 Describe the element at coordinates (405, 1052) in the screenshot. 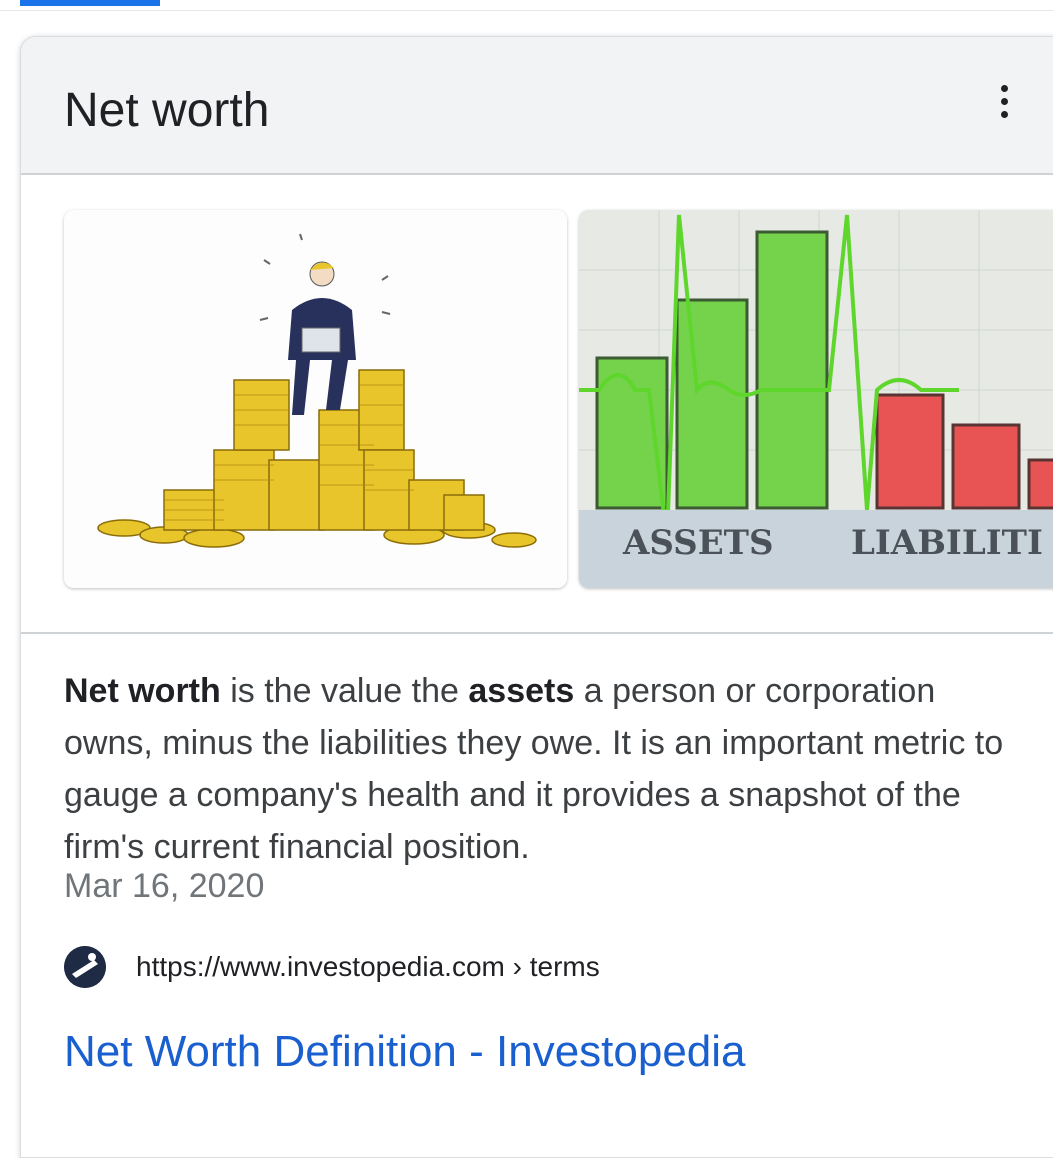

I see `result-title-link: Net Worth Definition - Investopedia` at that location.